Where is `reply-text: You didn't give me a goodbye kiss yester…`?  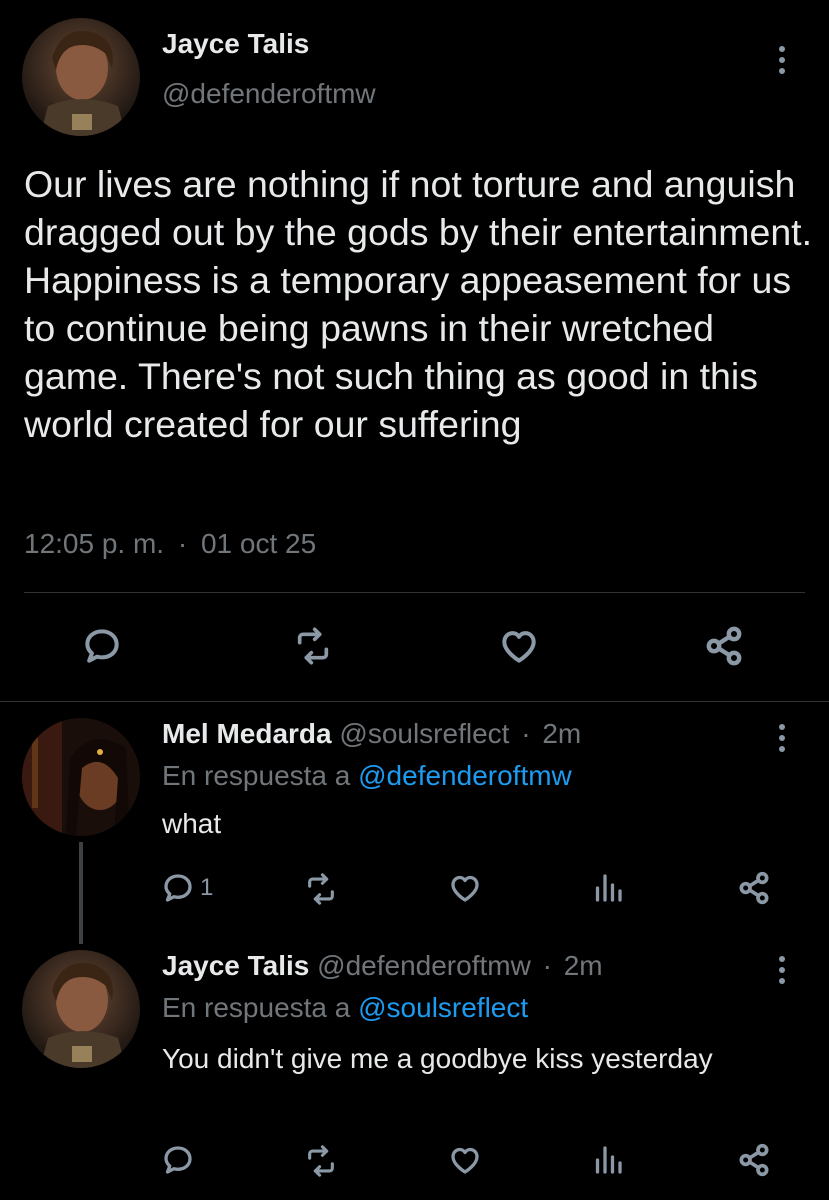 reply-text: You didn't give me a goodbye kiss yester… is located at coordinates (437, 1058).